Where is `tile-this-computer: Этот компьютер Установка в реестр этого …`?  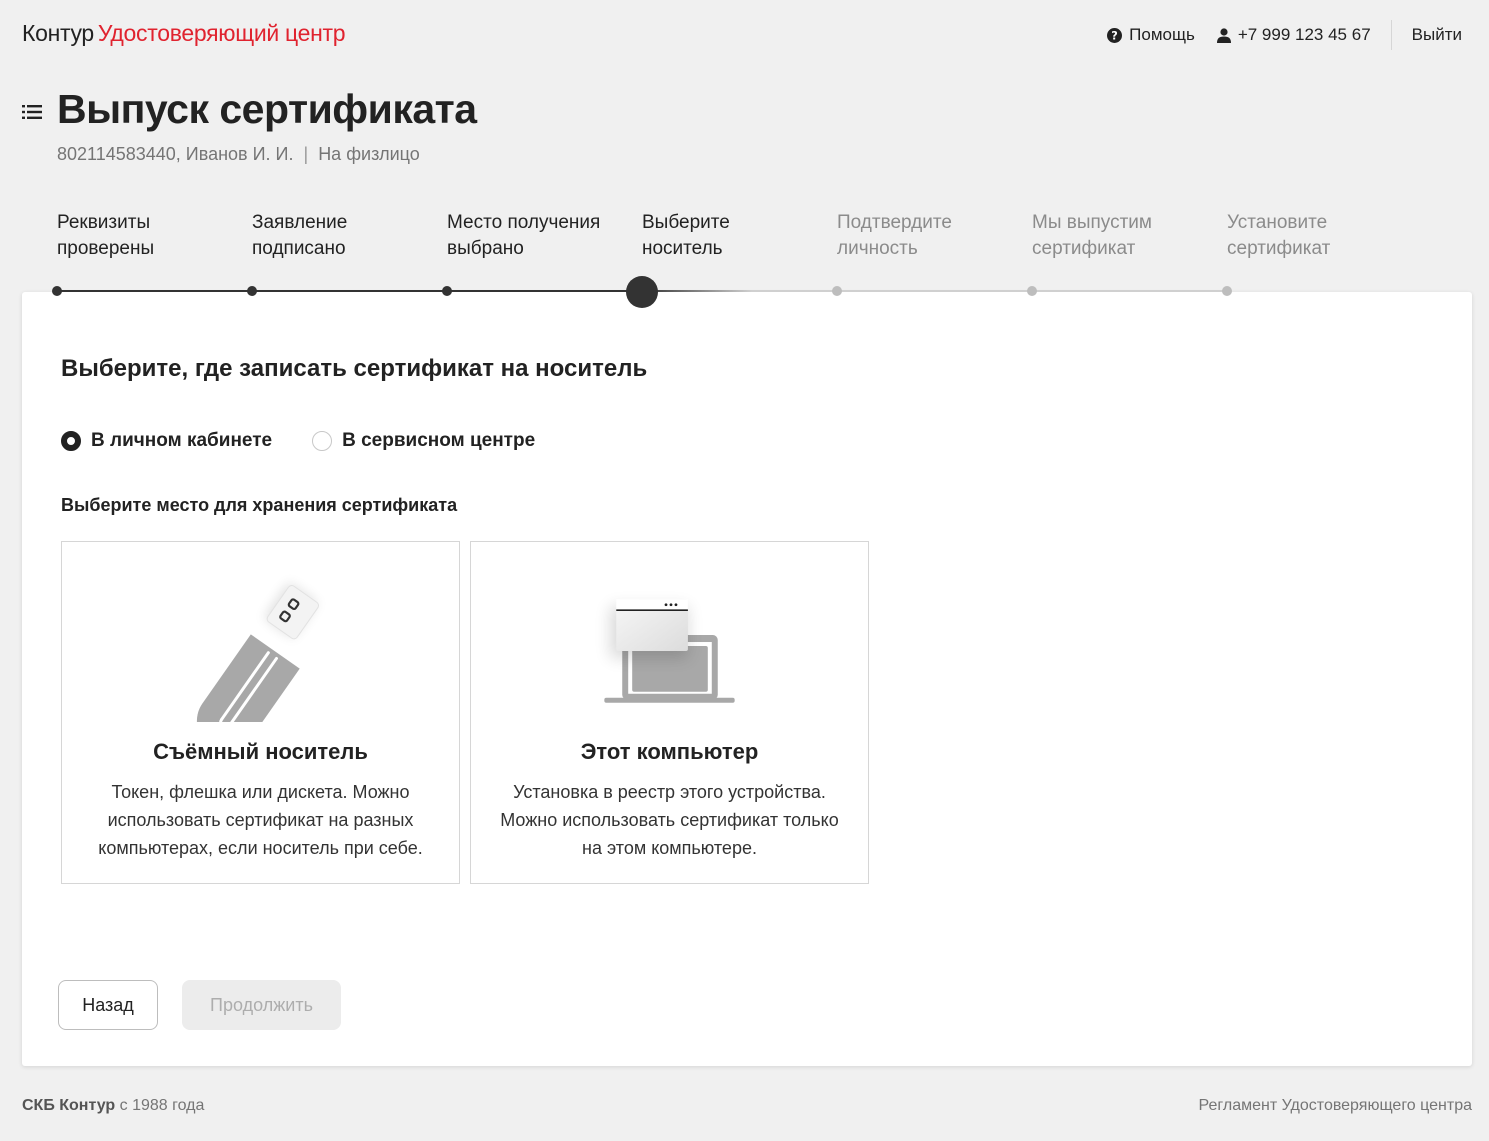 tile-this-computer: Этот компьютер Установка в реестр этого … is located at coordinates (669, 712).